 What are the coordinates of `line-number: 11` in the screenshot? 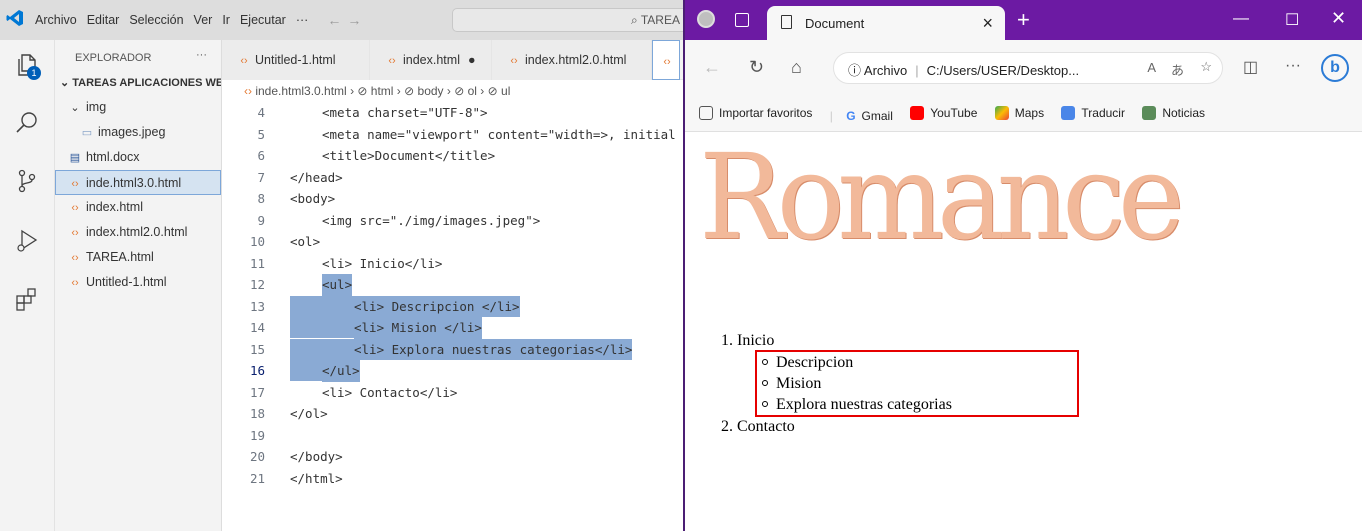 It's located at (257, 263).